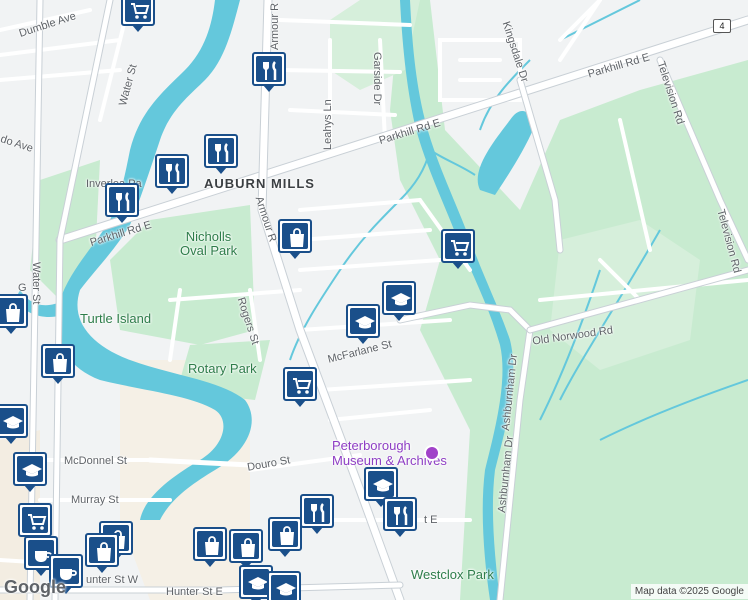  What do you see at coordinates (36, 283) in the screenshot?
I see `street-label-water-mid: Water St` at bounding box center [36, 283].